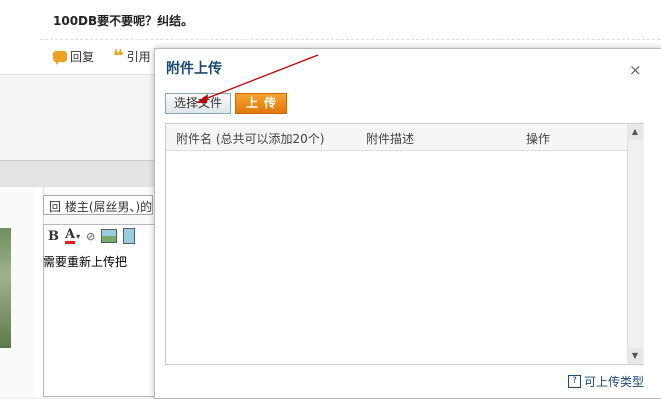 Image resolution: width=661 pixels, height=399 pixels. Describe the element at coordinates (635, 244) in the screenshot. I see `table-scrollbar` at that location.